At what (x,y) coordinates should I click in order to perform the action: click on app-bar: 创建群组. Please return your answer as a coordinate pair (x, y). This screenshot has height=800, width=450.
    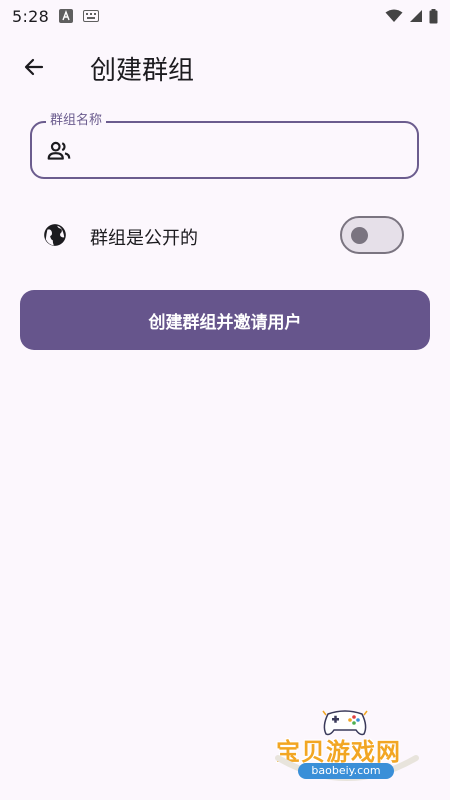
    Looking at the image, I should click on (225, 67).